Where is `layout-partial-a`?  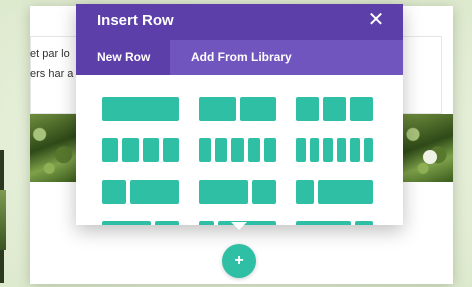
layout-partial-a is located at coordinates (140, 223).